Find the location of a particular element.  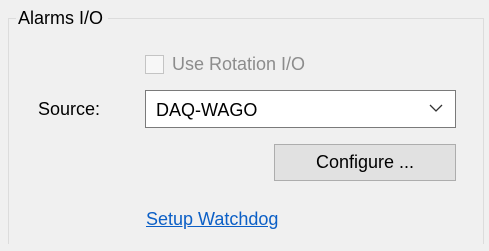

setup-watchdog-link: Setup Watchdog is located at coordinates (212, 219).